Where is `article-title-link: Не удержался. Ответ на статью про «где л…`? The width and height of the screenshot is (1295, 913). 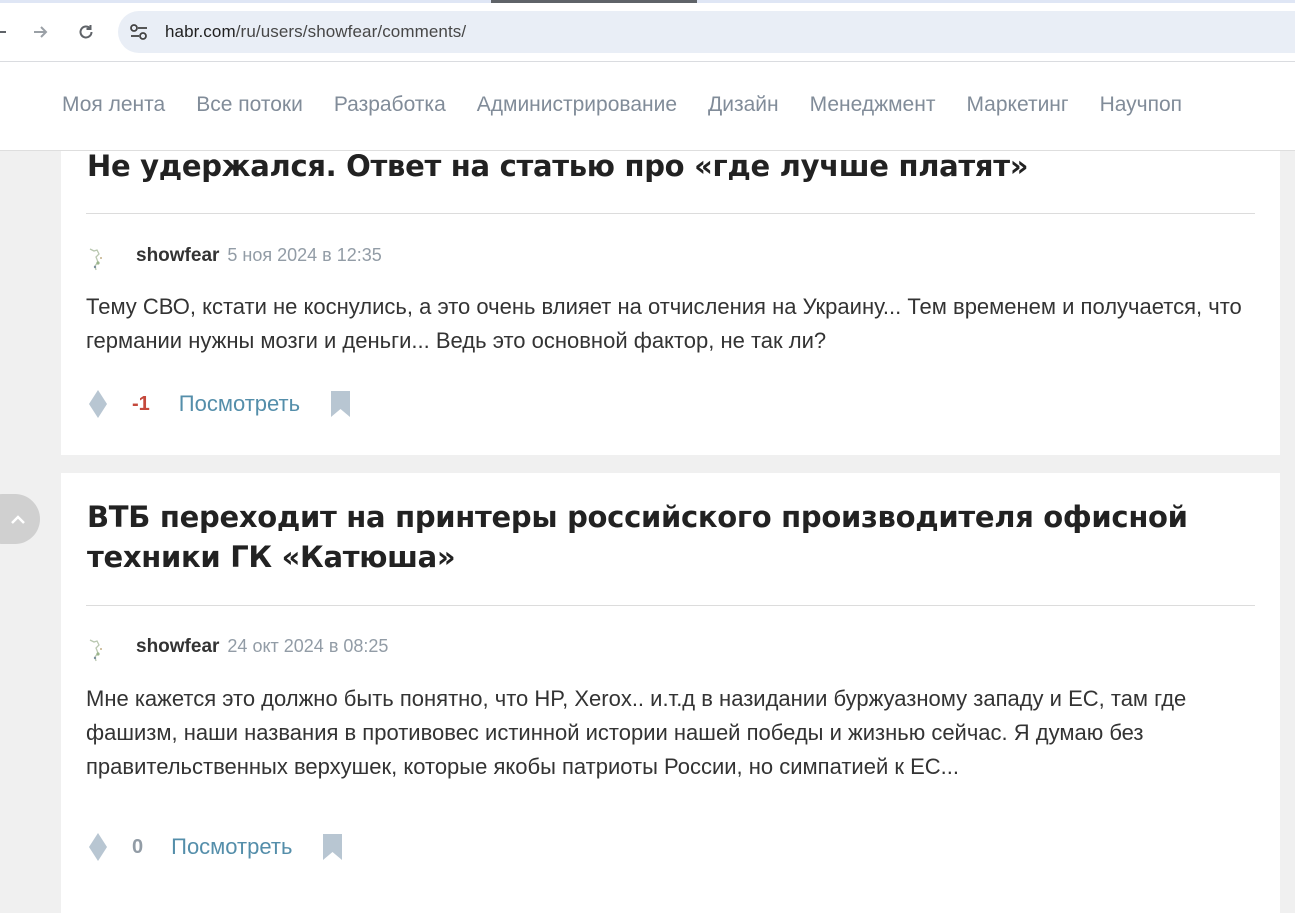 article-title-link: Не удержался. Ответ на статью про «где л… is located at coordinates (671, 166).